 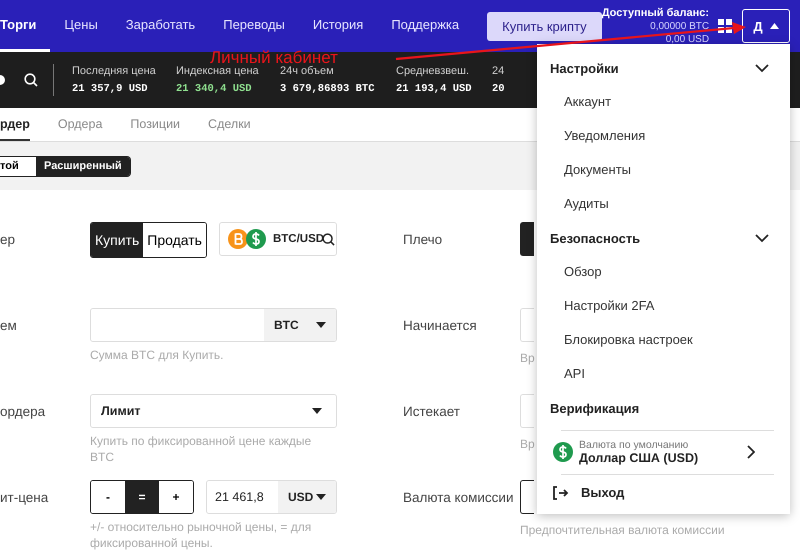 What do you see at coordinates (117, 240) in the screenshot?
I see `side-option: Купить` at bounding box center [117, 240].